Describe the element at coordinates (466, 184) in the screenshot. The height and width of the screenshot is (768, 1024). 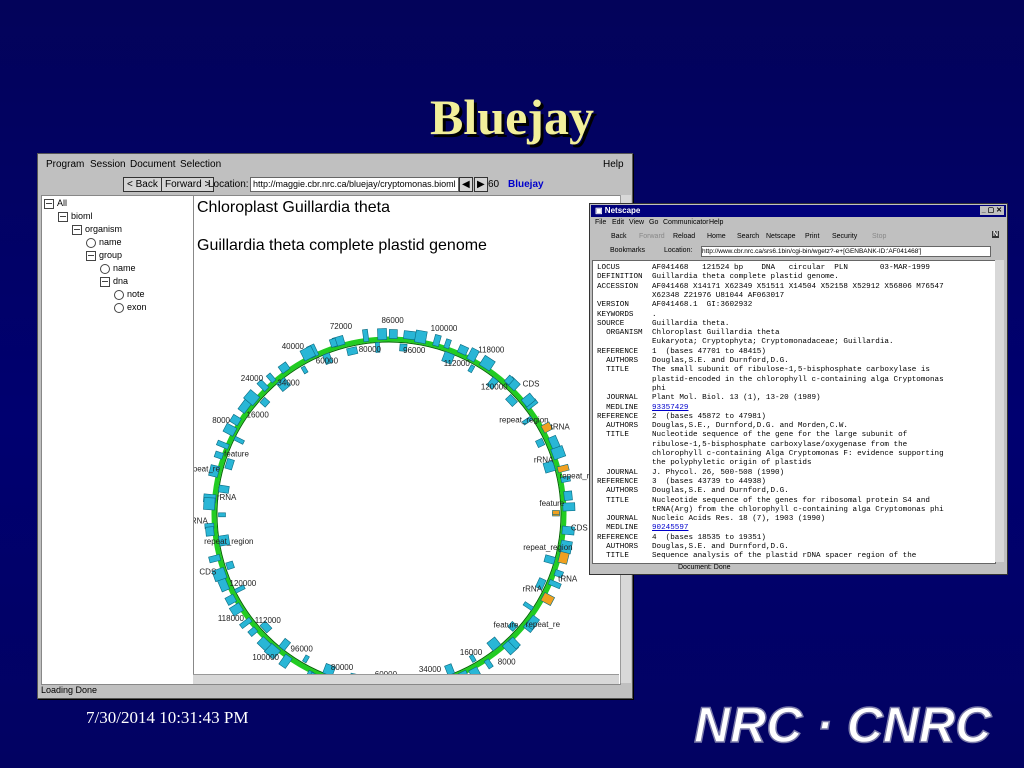
I see `zoom-out-icon: ◀` at that location.